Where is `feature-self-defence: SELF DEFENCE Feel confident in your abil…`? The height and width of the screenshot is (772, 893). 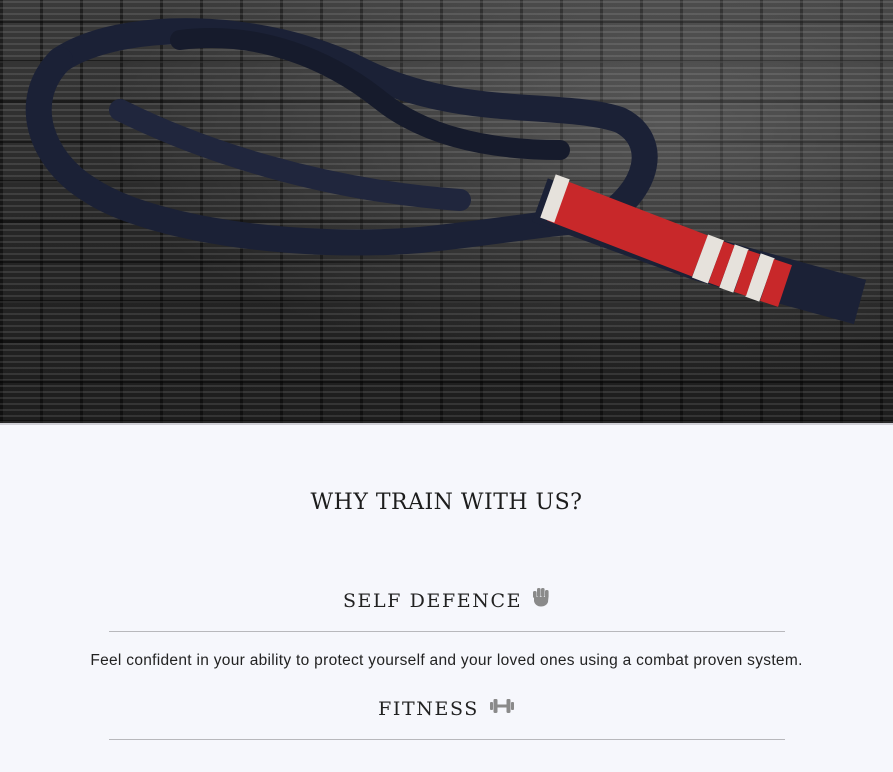 feature-self-defence: SELF DEFENCE Feel confident in your abil… is located at coordinates (446, 629).